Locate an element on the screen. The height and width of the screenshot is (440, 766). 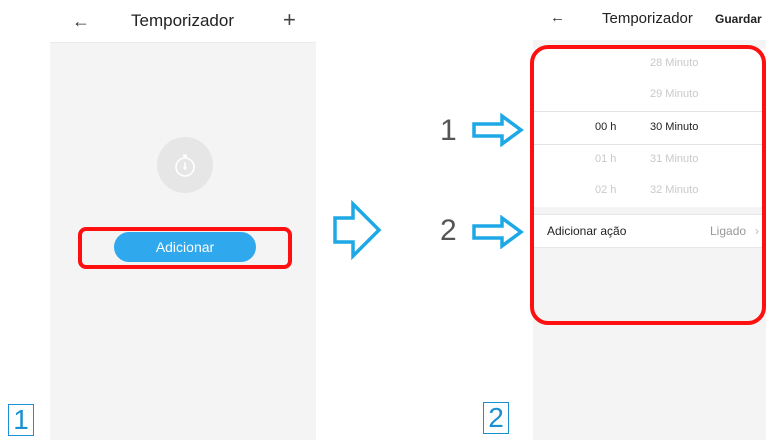
step-number-2: 2 is located at coordinates (496, 418).